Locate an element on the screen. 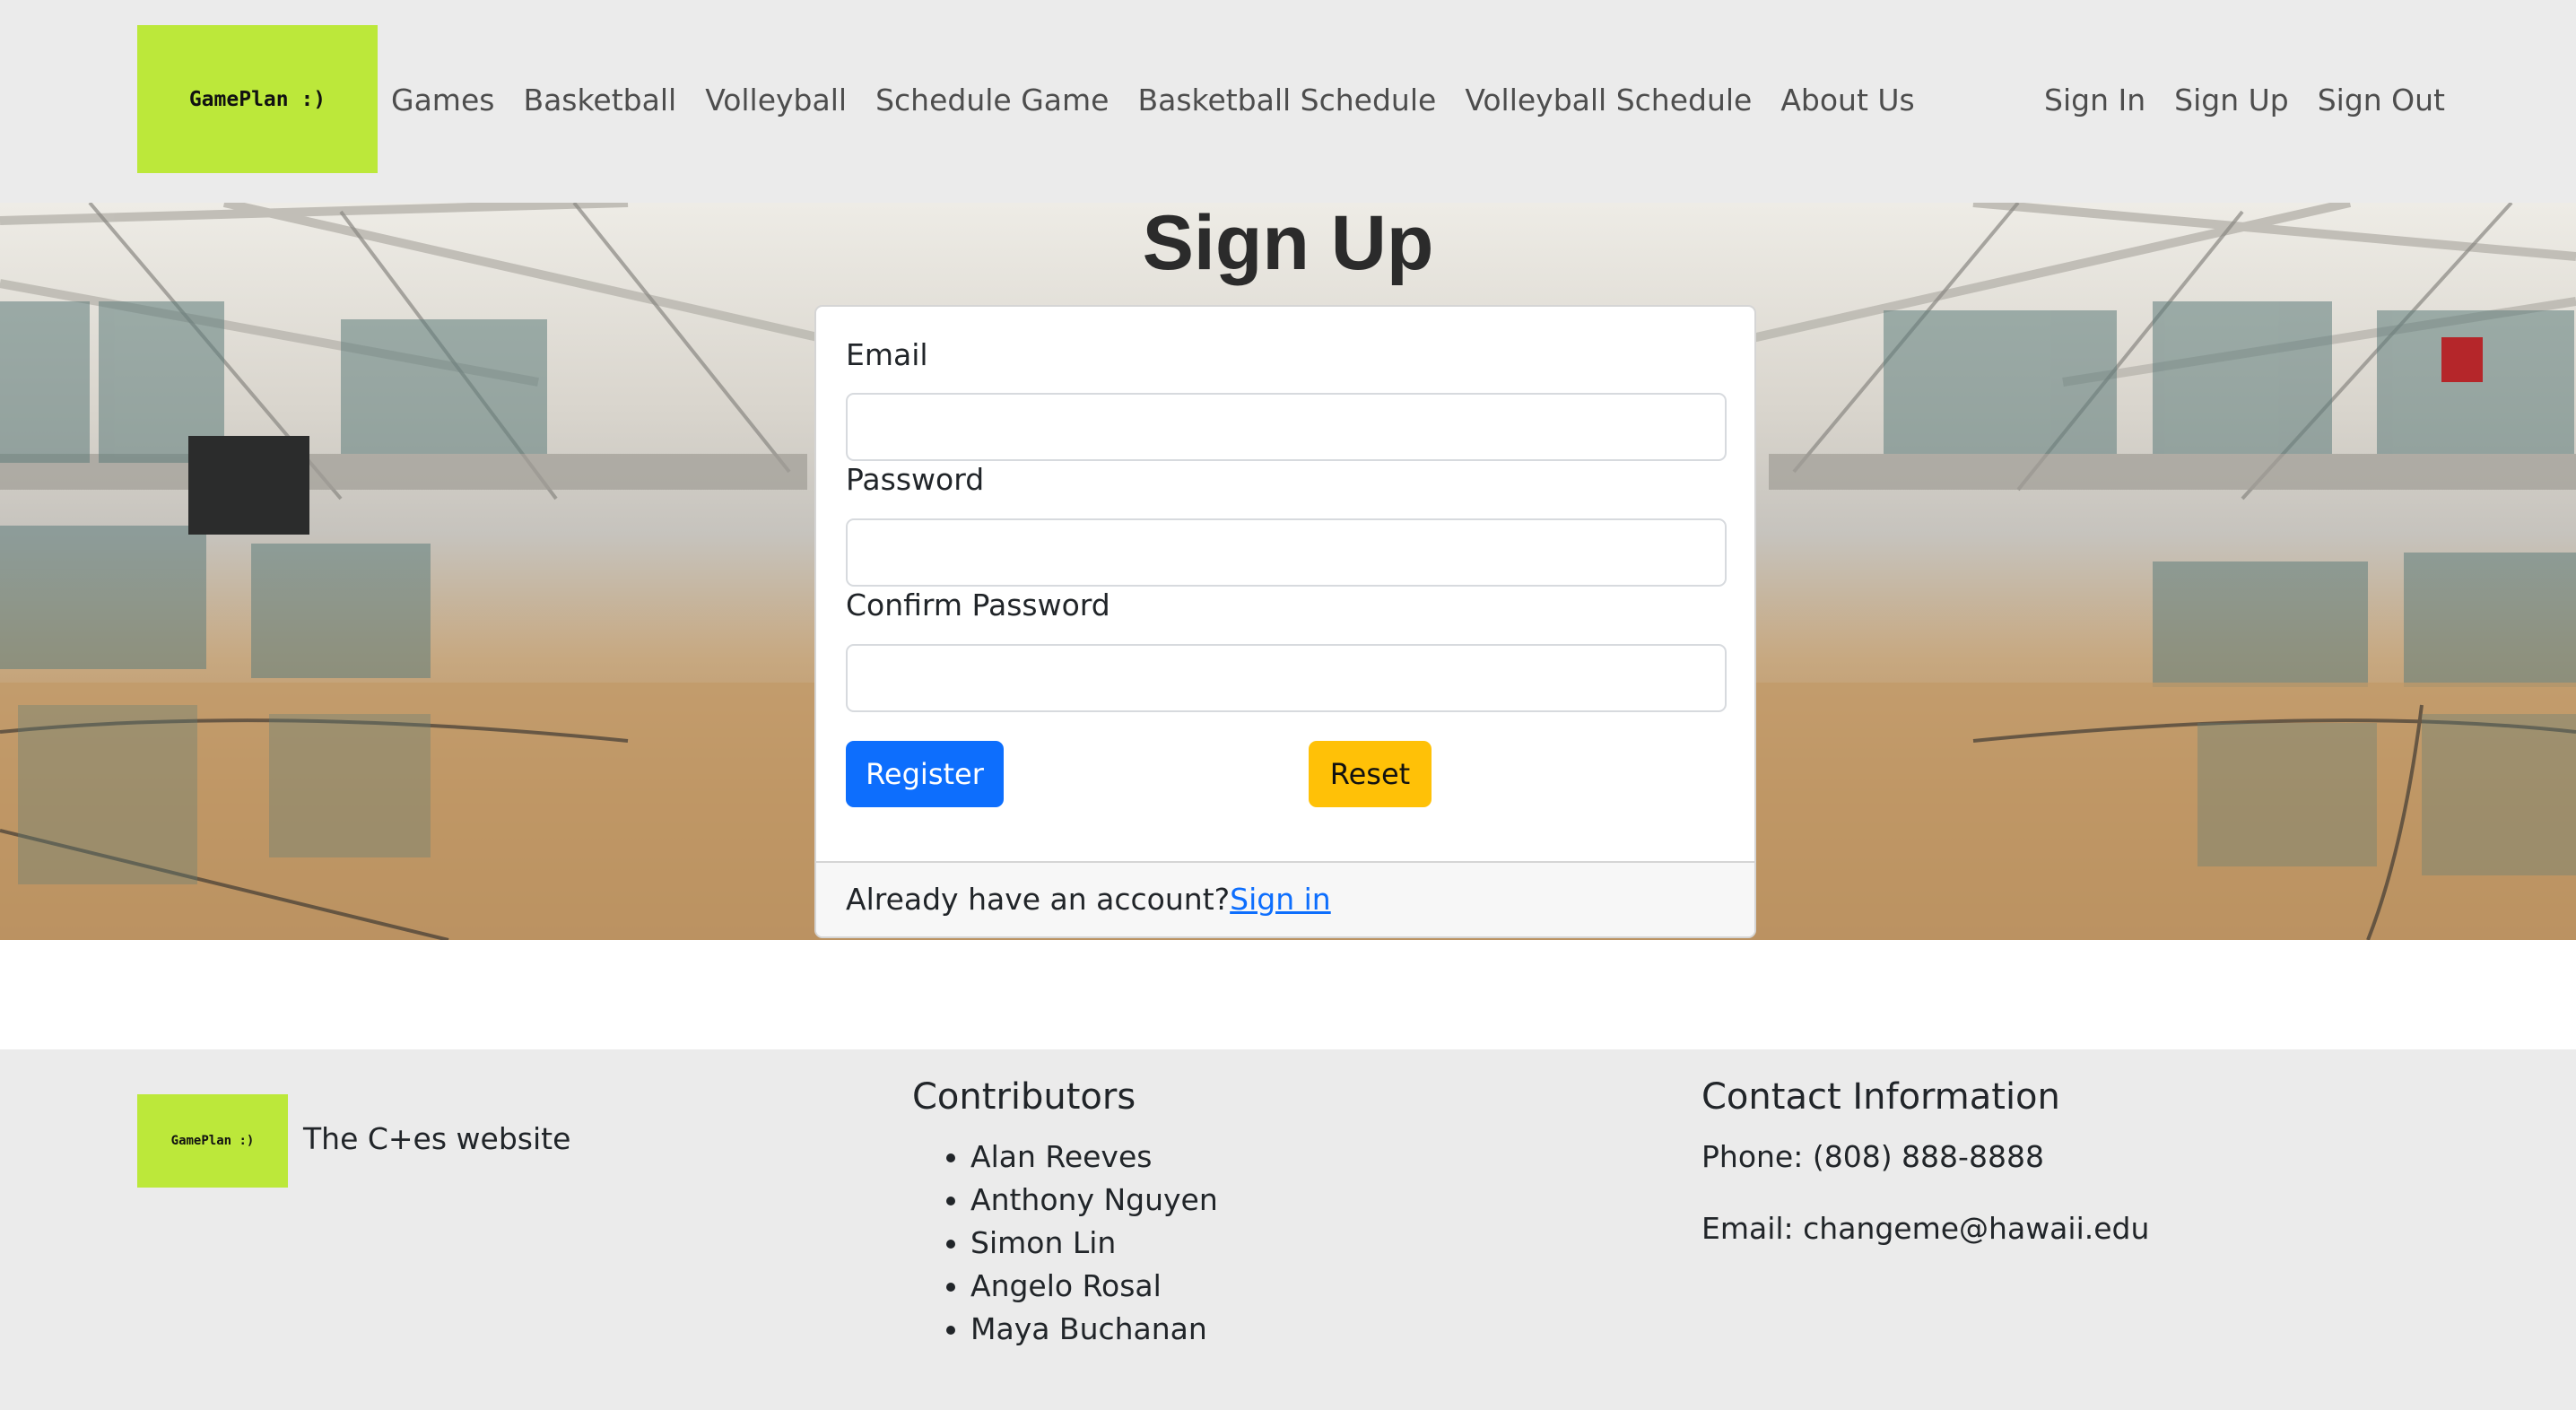  sign-in-link: Sign in is located at coordinates (1280, 899).